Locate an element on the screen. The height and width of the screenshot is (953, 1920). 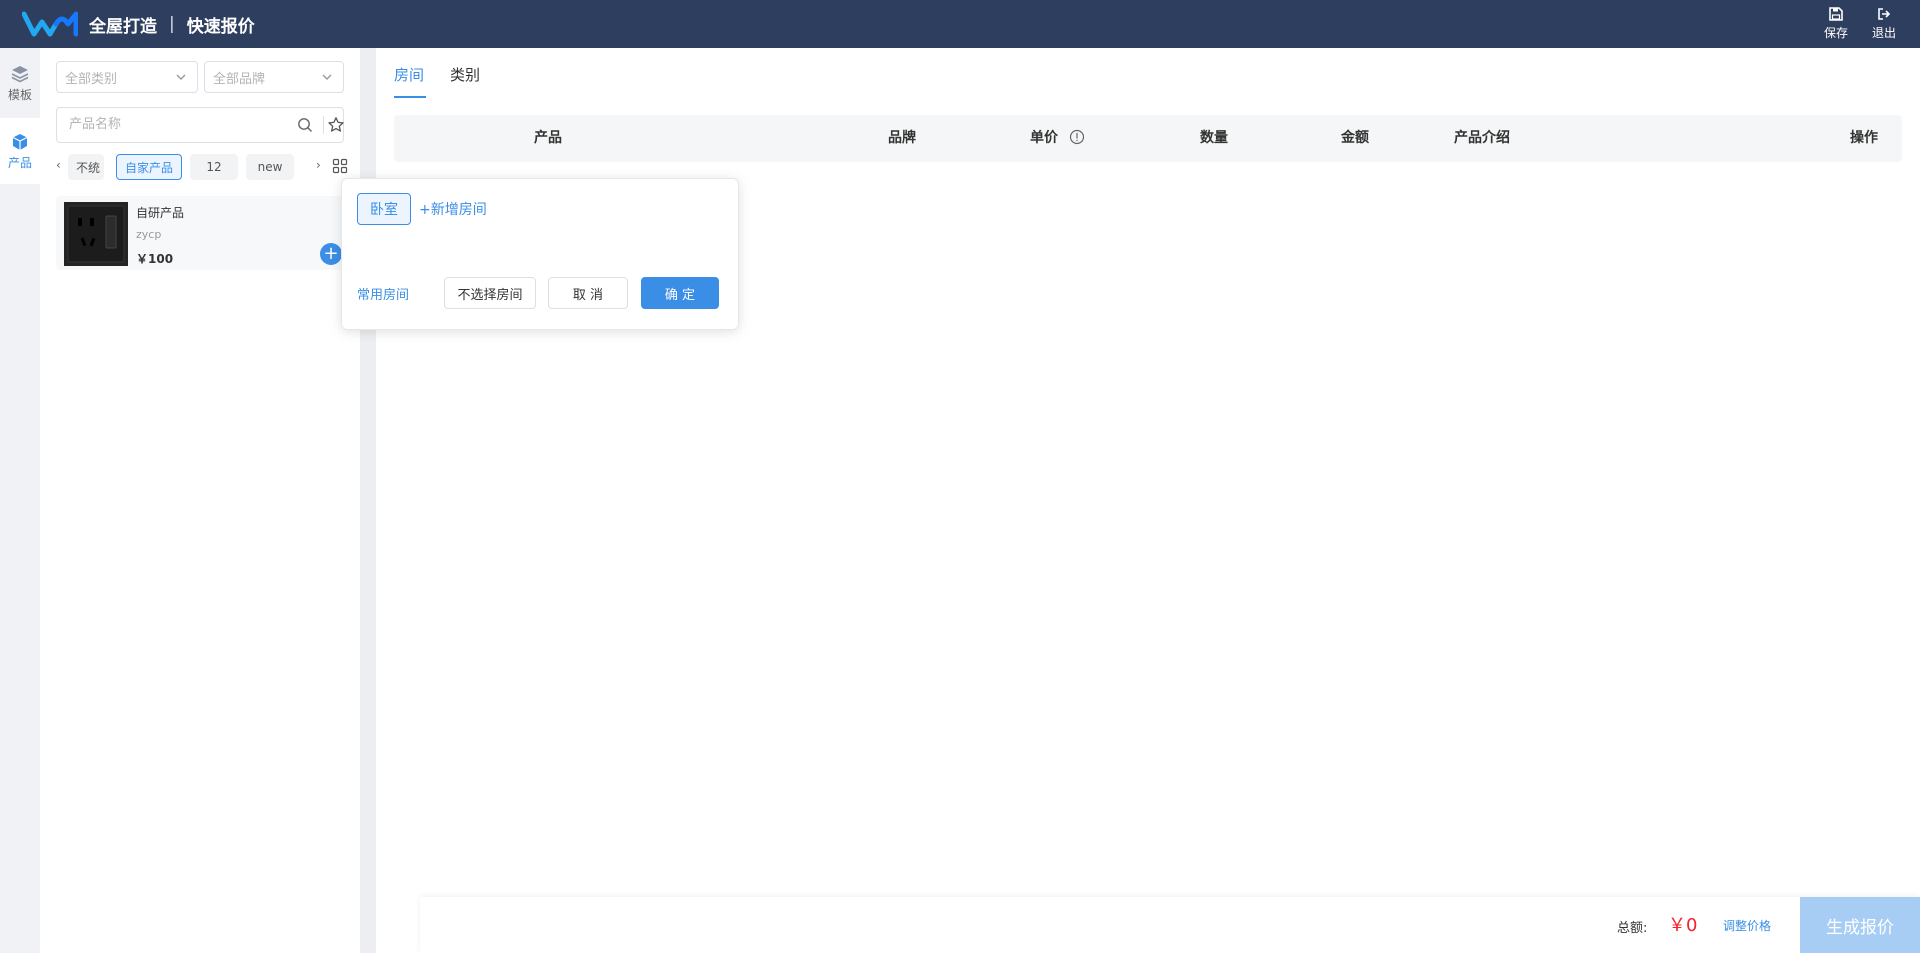
logout-icon is located at coordinates (1884, 14).